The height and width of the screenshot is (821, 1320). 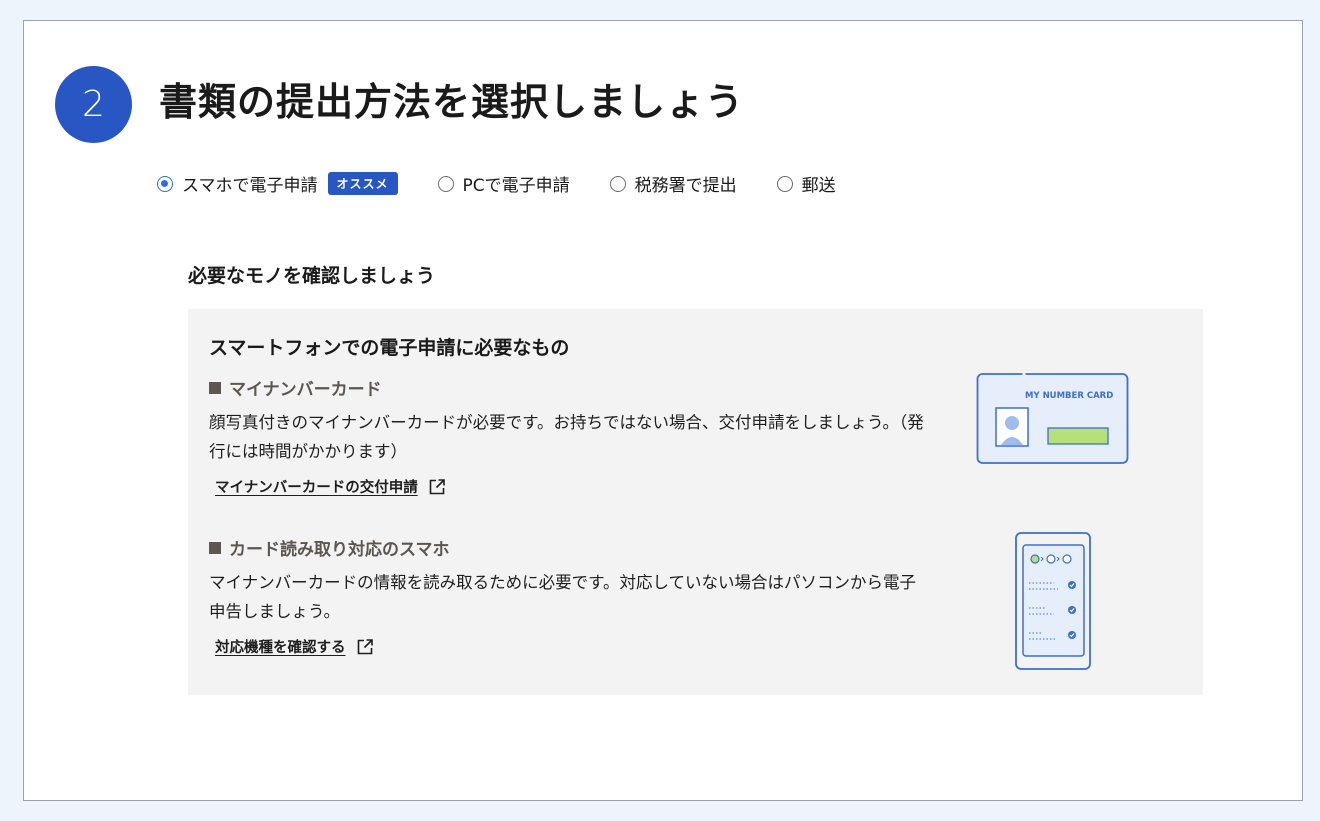 I want to click on radio-label: PCで電子申請, so click(x=516, y=186).